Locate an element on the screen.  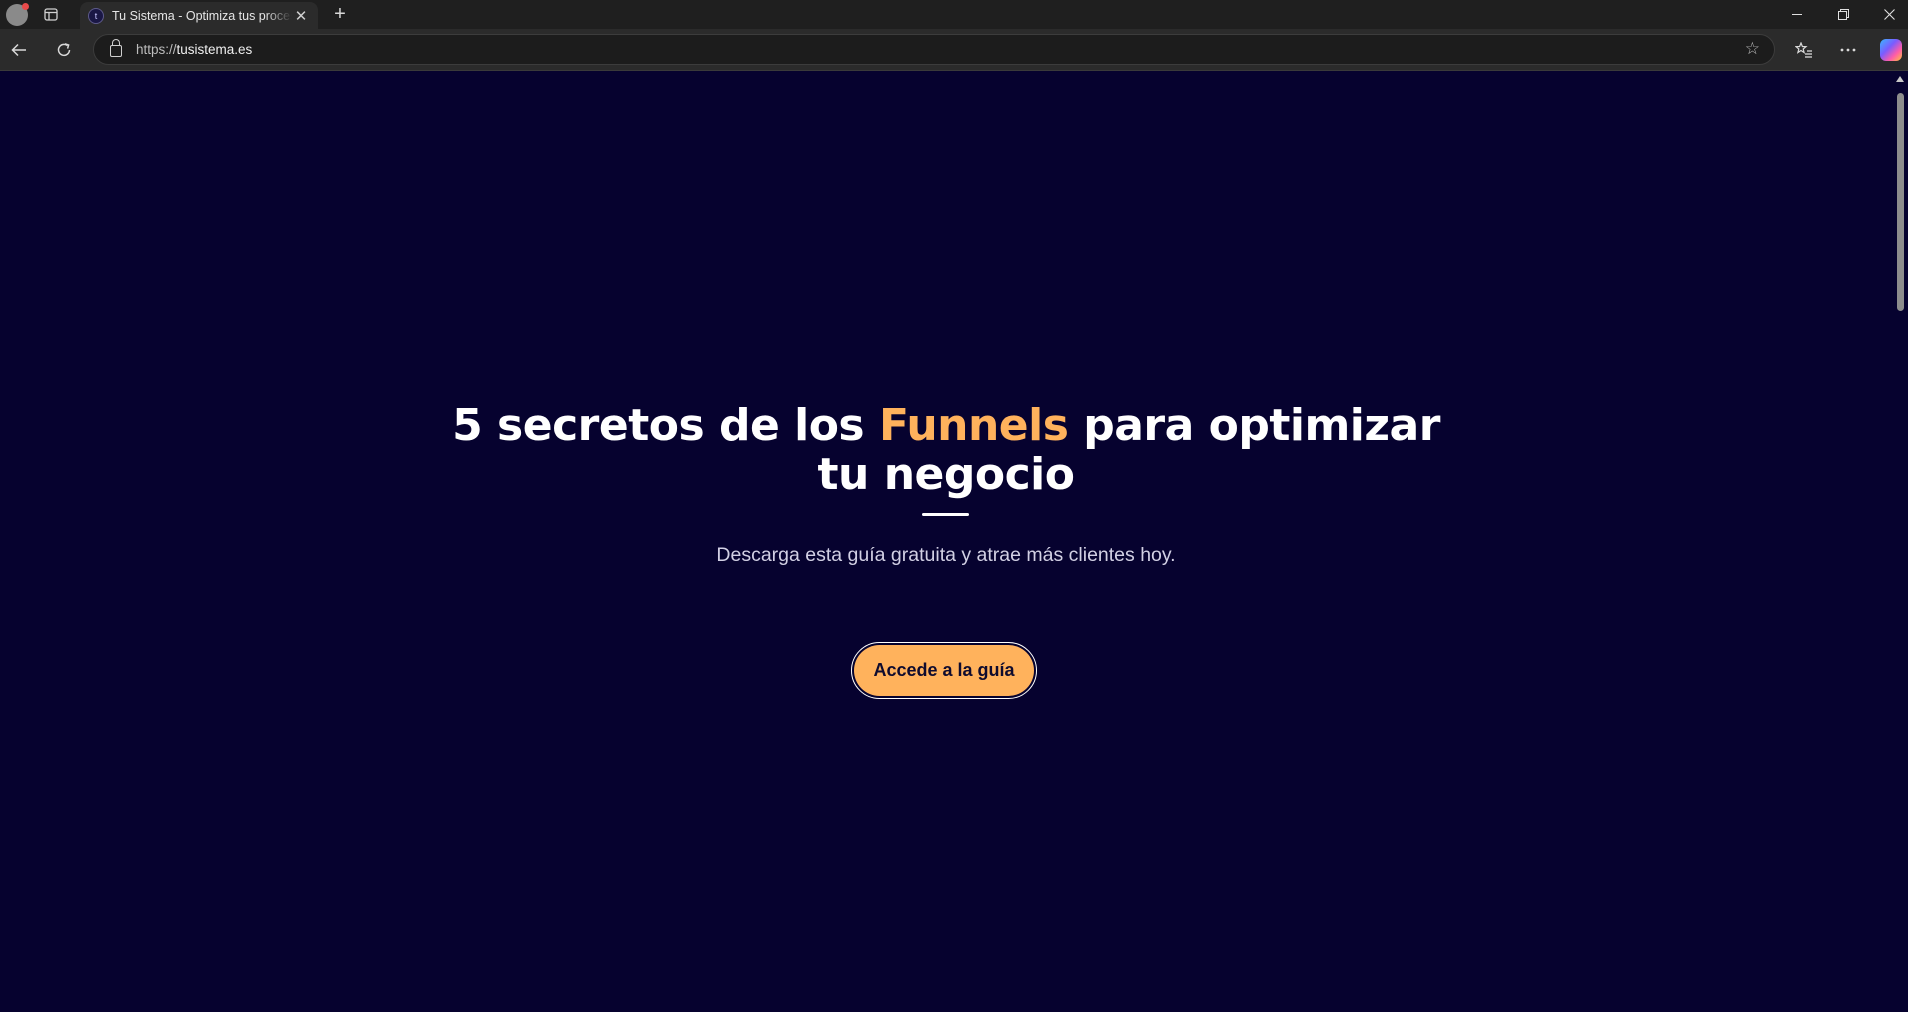
back-arrow-icon is located at coordinates (19, 50).